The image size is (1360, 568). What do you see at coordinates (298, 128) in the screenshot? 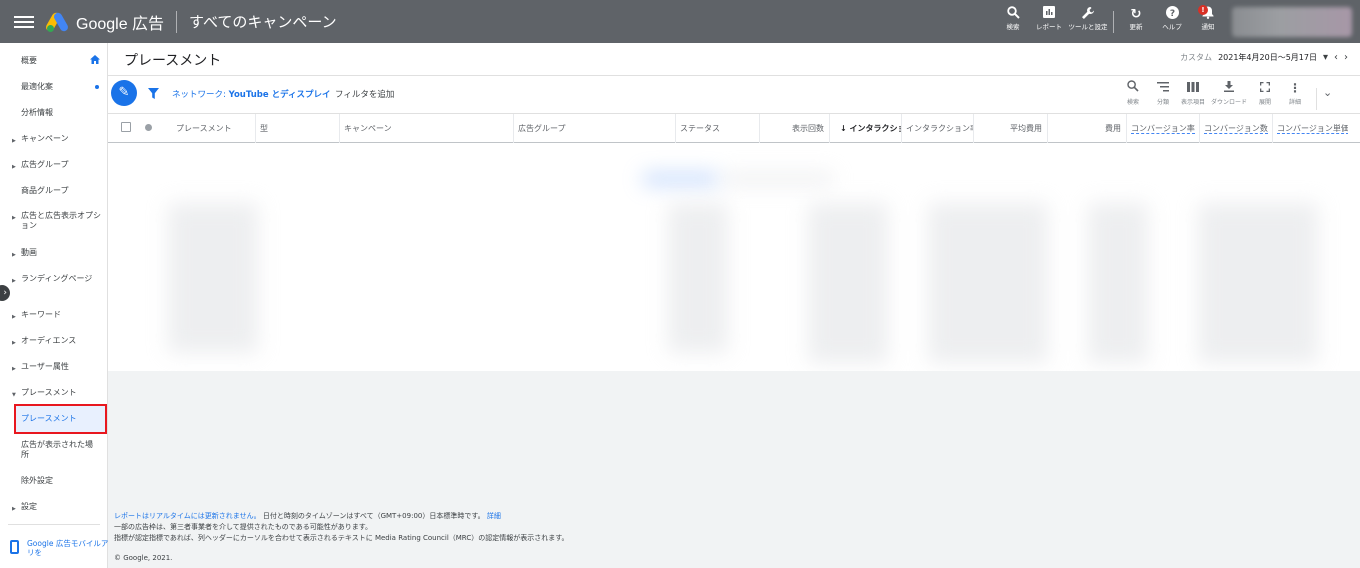
I see `column-header-type: 型` at bounding box center [298, 128].